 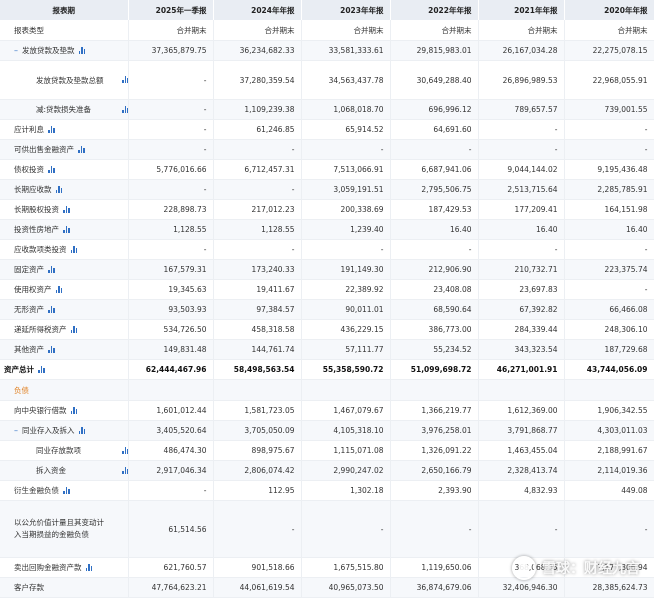 I want to click on value-cell: 67,392.82, so click(x=521, y=309).